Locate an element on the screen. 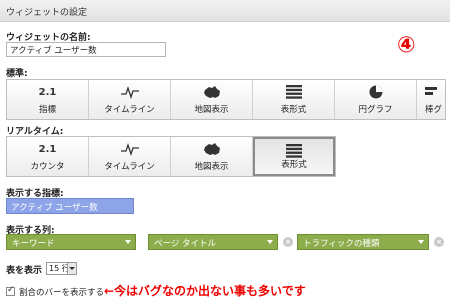 This screenshot has height=303, width=450. rows-label: 表を表示 is located at coordinates (24, 271).